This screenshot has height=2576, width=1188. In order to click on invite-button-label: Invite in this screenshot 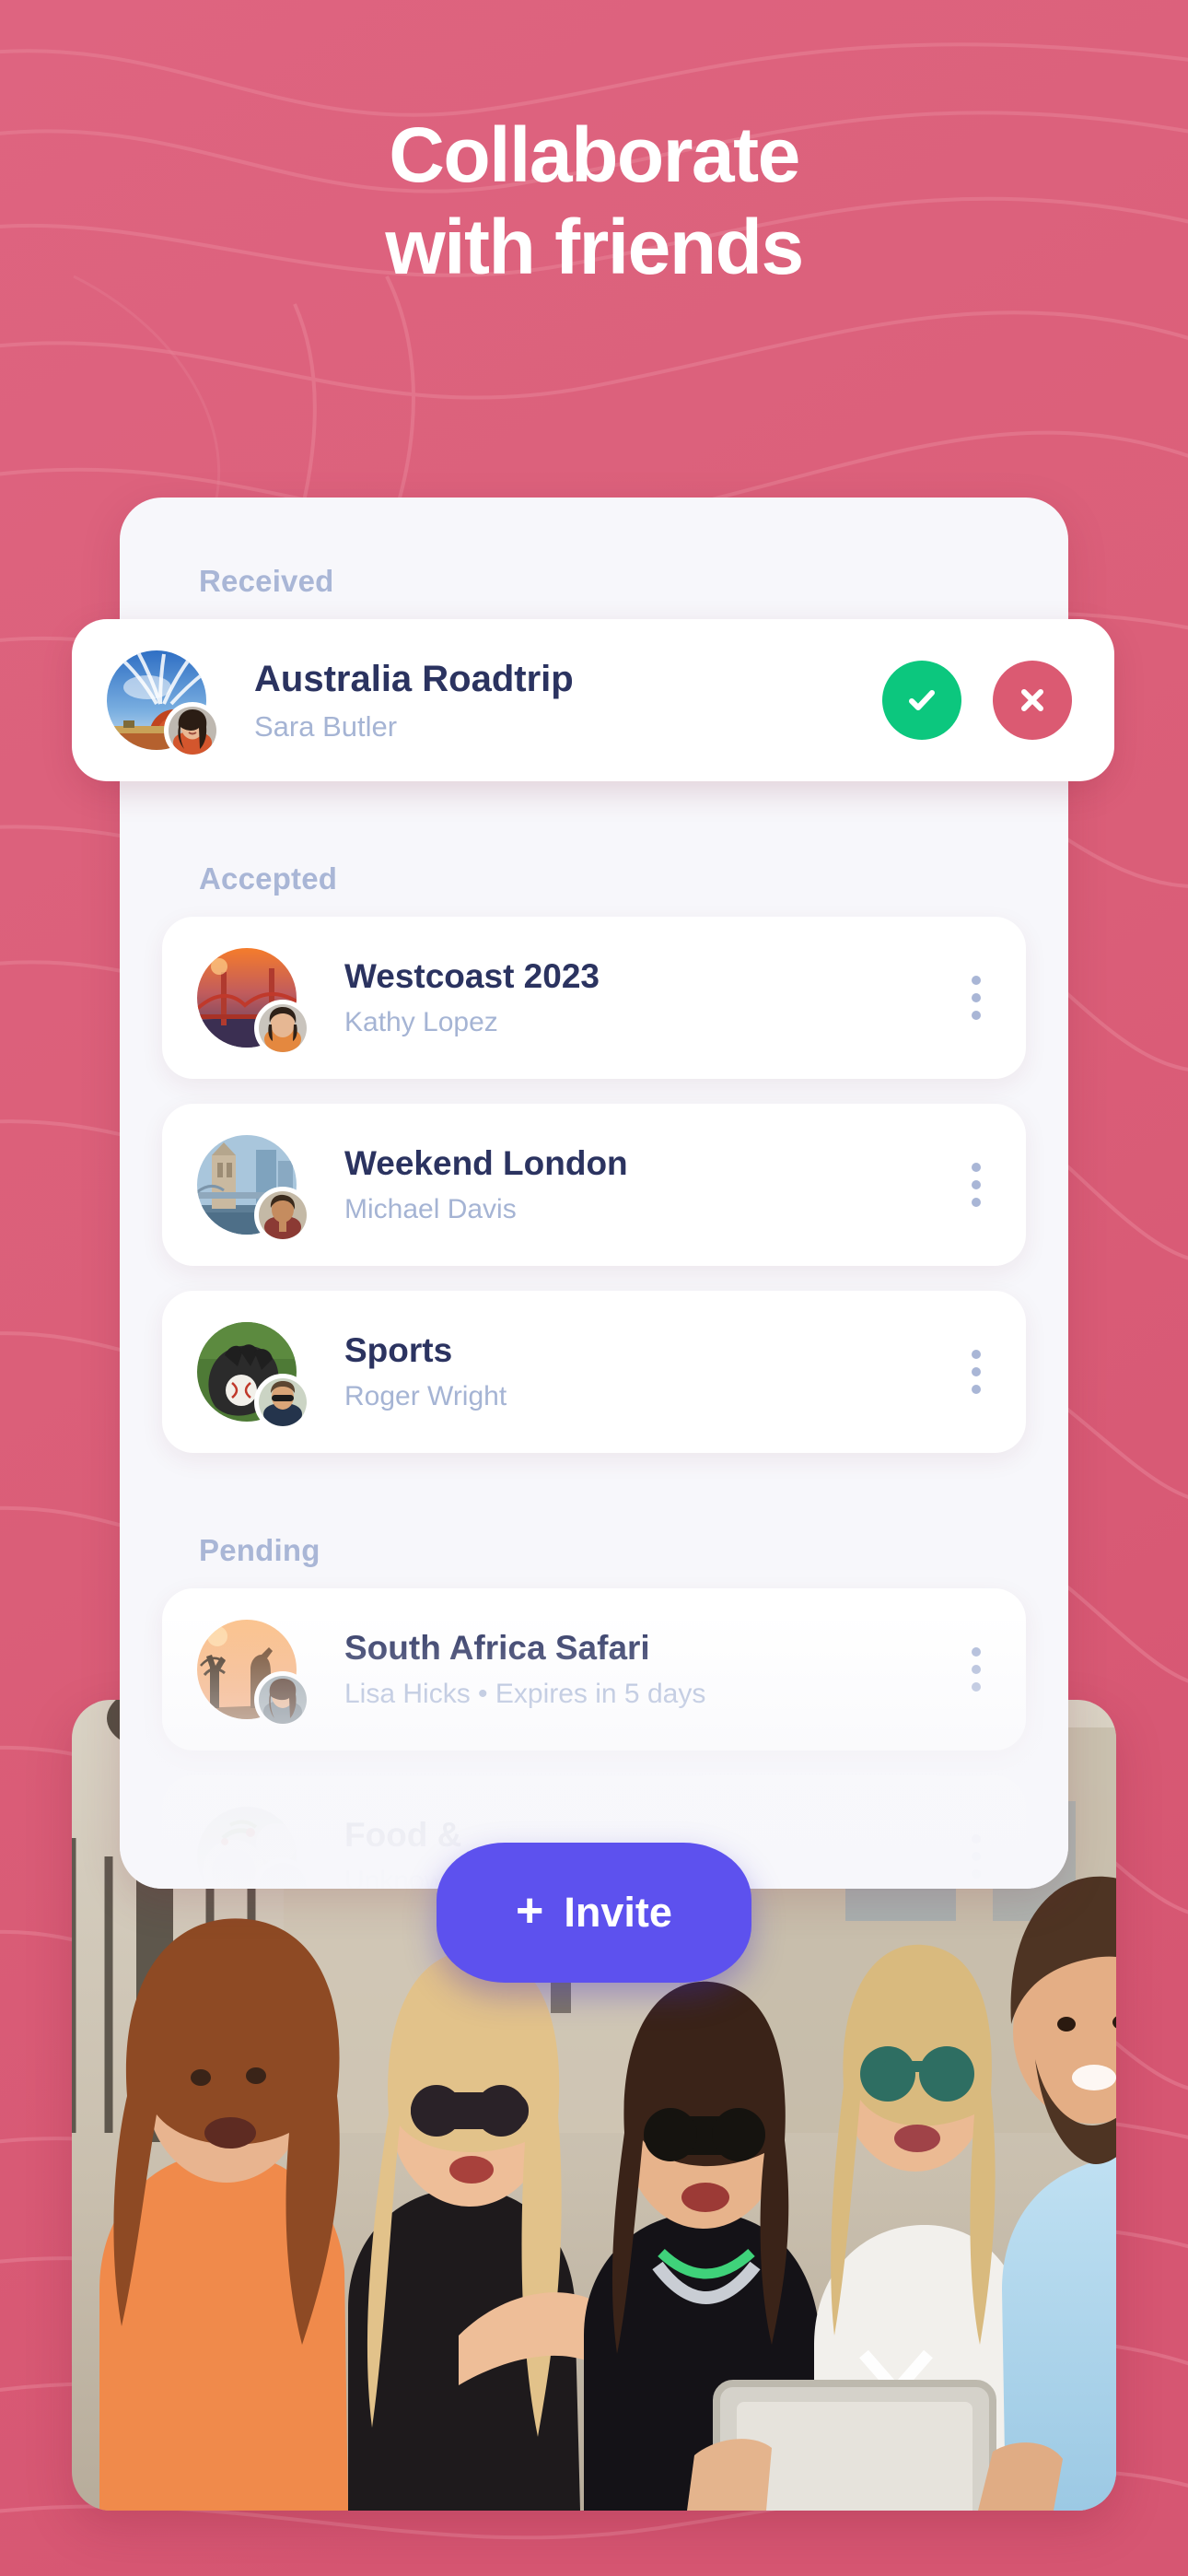, I will do `click(618, 1913)`.